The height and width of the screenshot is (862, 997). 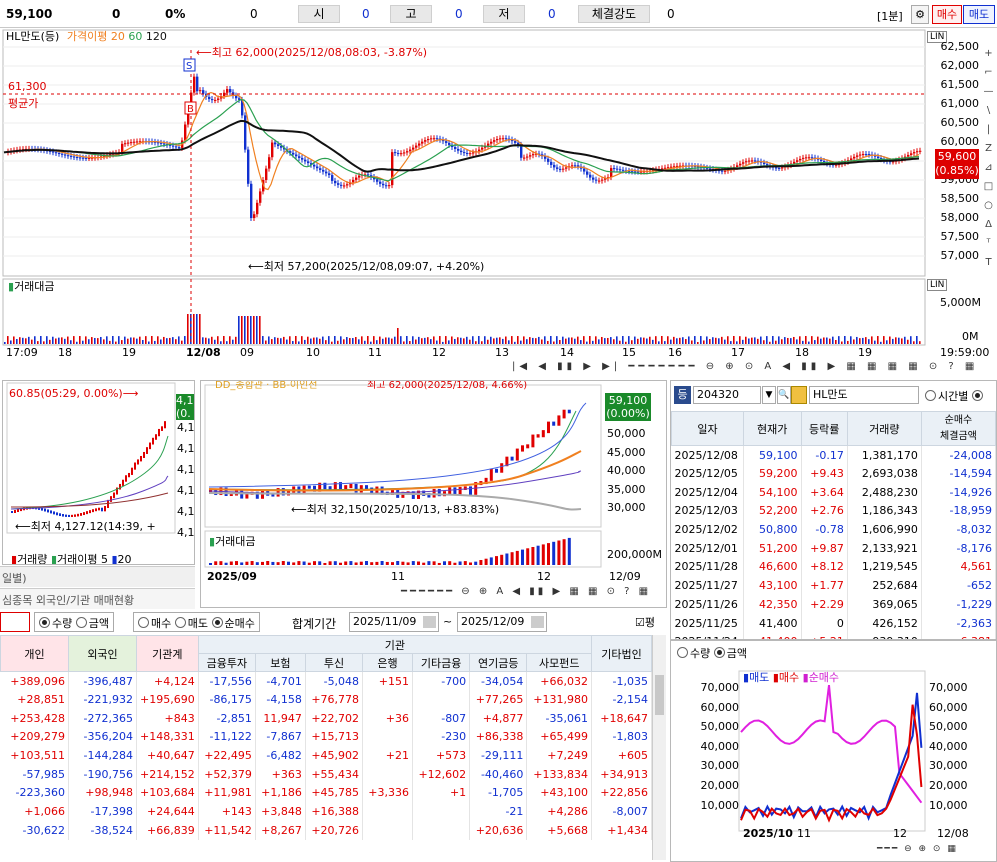 What do you see at coordinates (35, 718) in the screenshot?
I see `table-cell: +253,428` at bounding box center [35, 718].